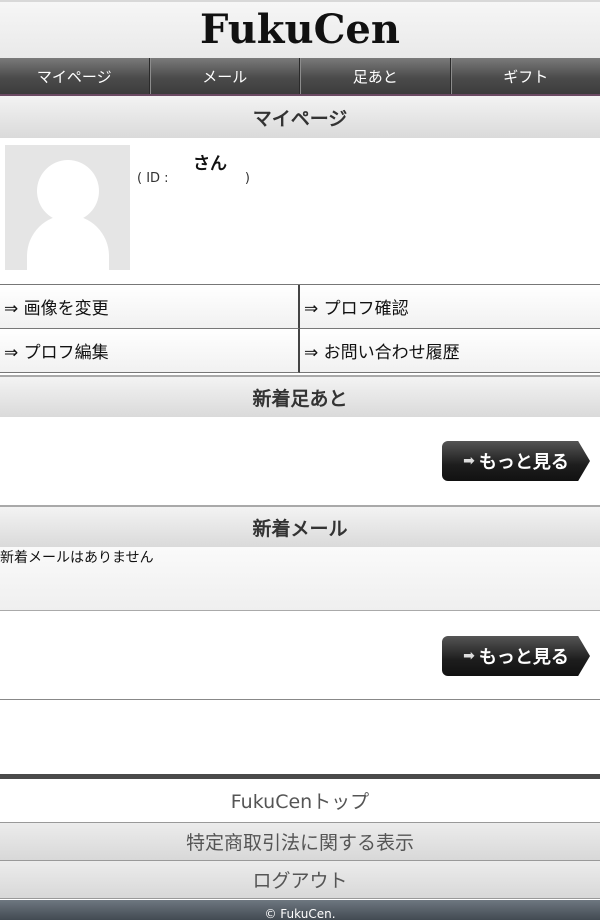  I want to click on profile-links: ⇒ 画像を変更 ⇒ プロフ確認 ⇒ プロフ編集 ⇒ お問い合わせ履歴, so click(300, 328).